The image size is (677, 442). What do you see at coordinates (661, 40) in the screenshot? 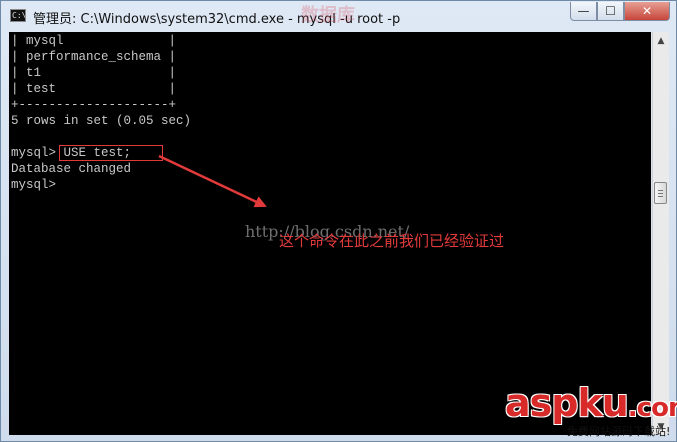
I see `scroll-up-arrow-icon: ▲` at bounding box center [661, 40].